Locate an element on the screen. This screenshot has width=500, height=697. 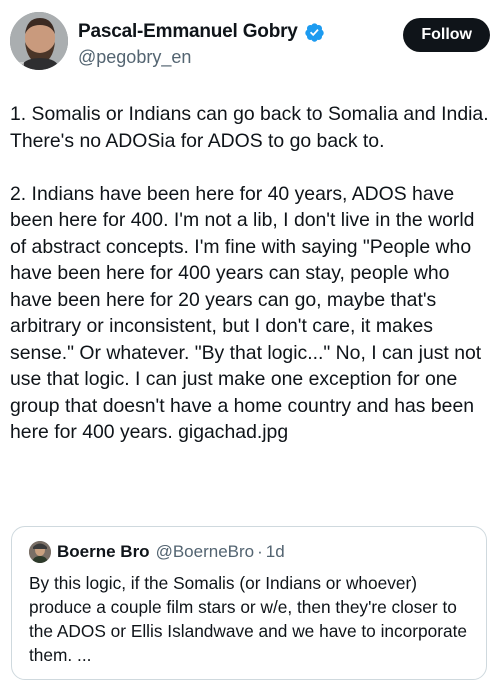
quoted-tweet-timestamp: 1d is located at coordinates (275, 552).